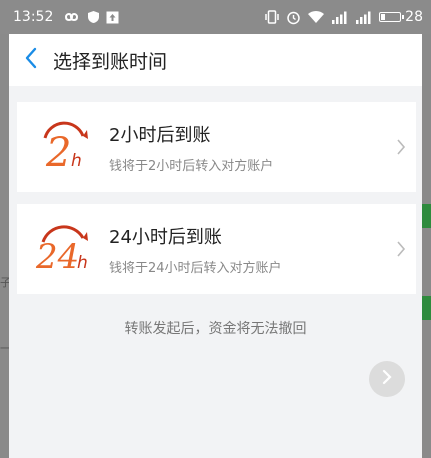 This screenshot has width=431, height=458. What do you see at coordinates (71, 17) in the screenshot?
I see `infinity-icon` at bounding box center [71, 17].